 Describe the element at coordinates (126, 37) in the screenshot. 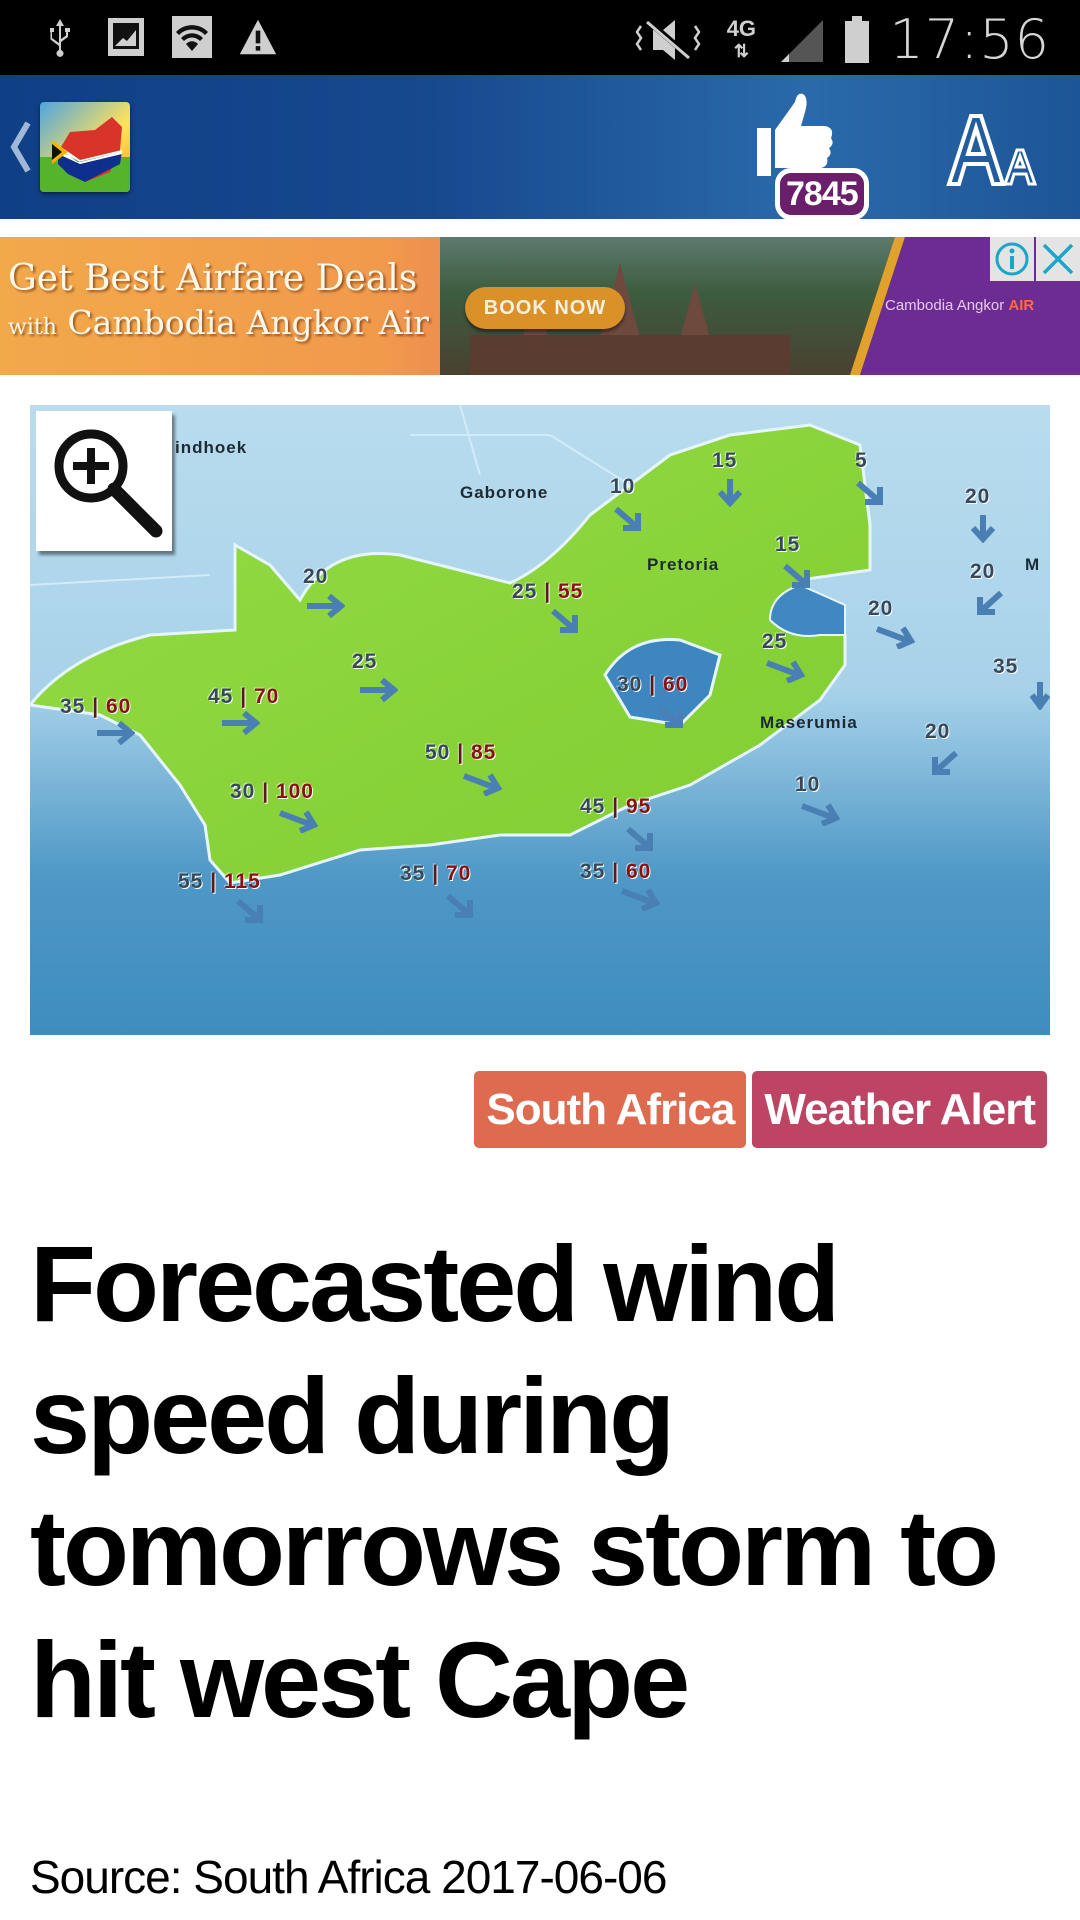

I see `screenshot-icon` at that location.